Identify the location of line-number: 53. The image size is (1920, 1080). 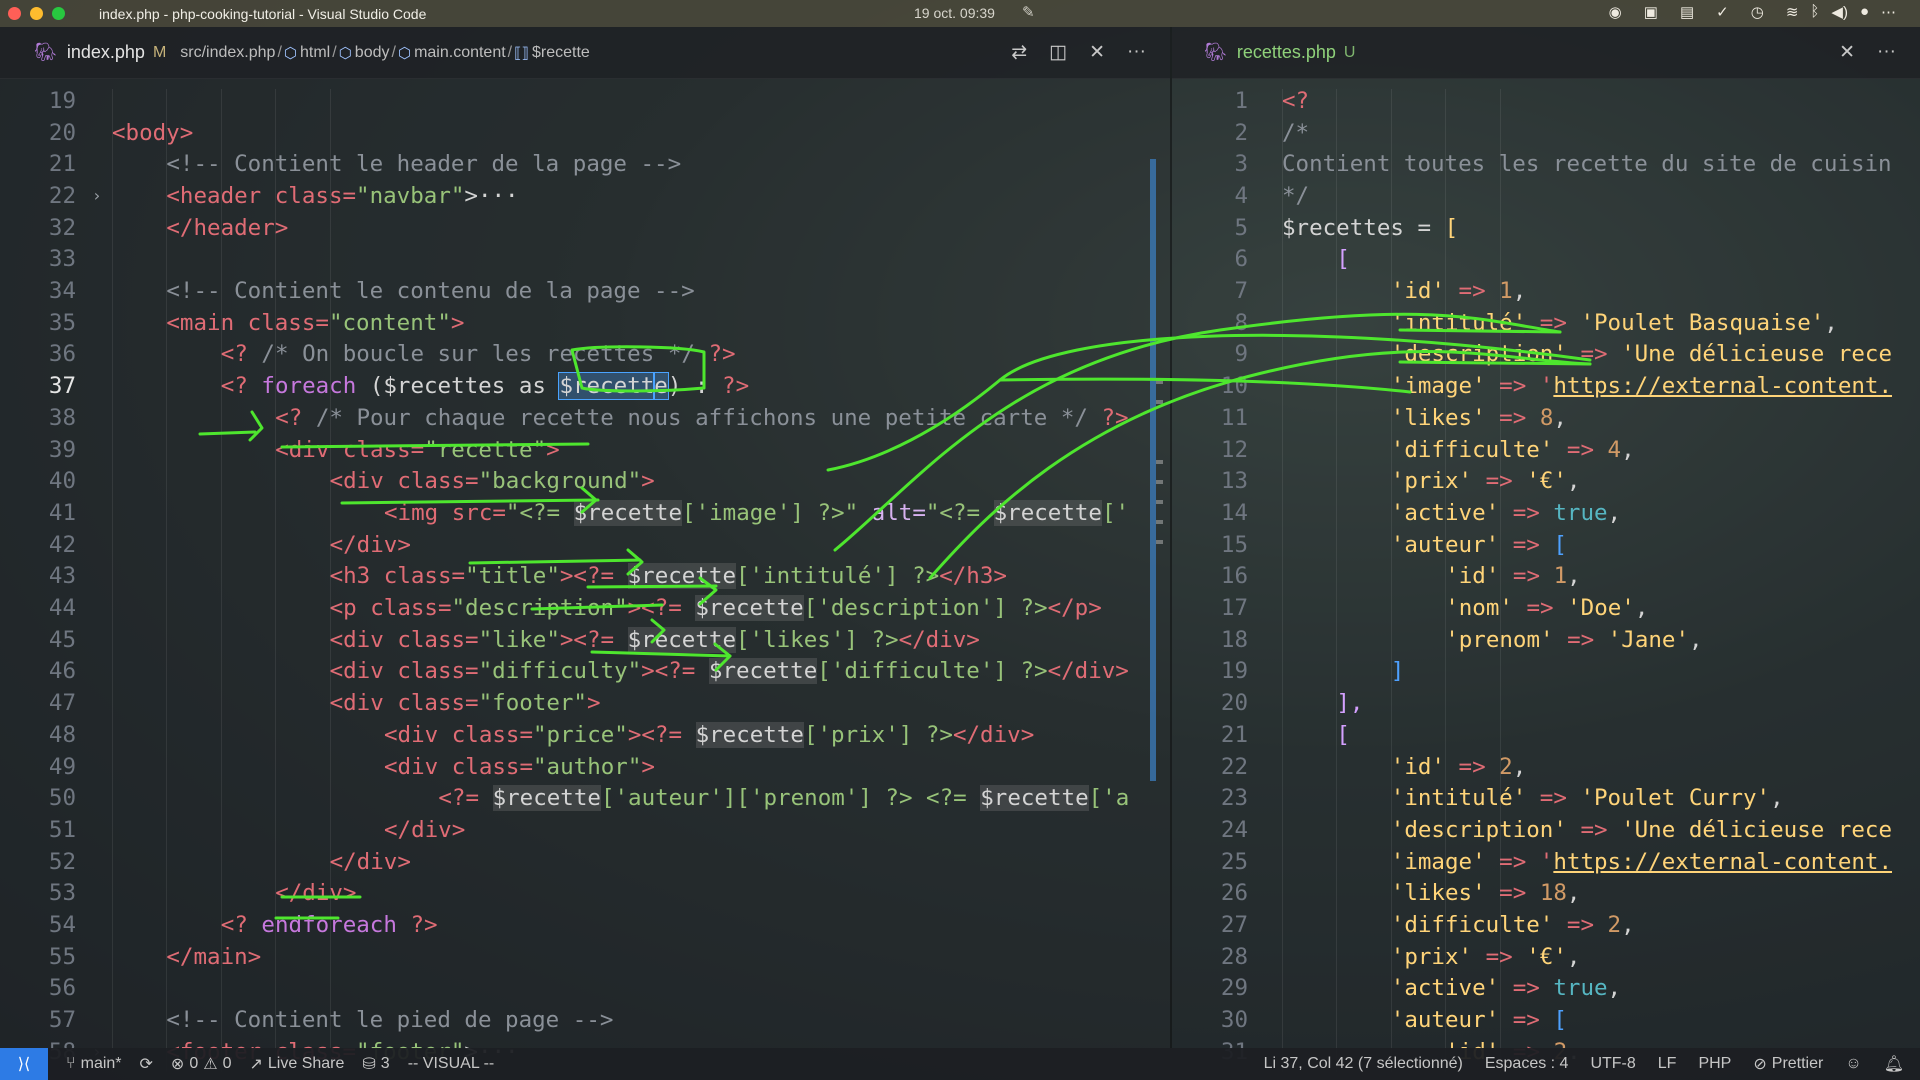
(40, 893).